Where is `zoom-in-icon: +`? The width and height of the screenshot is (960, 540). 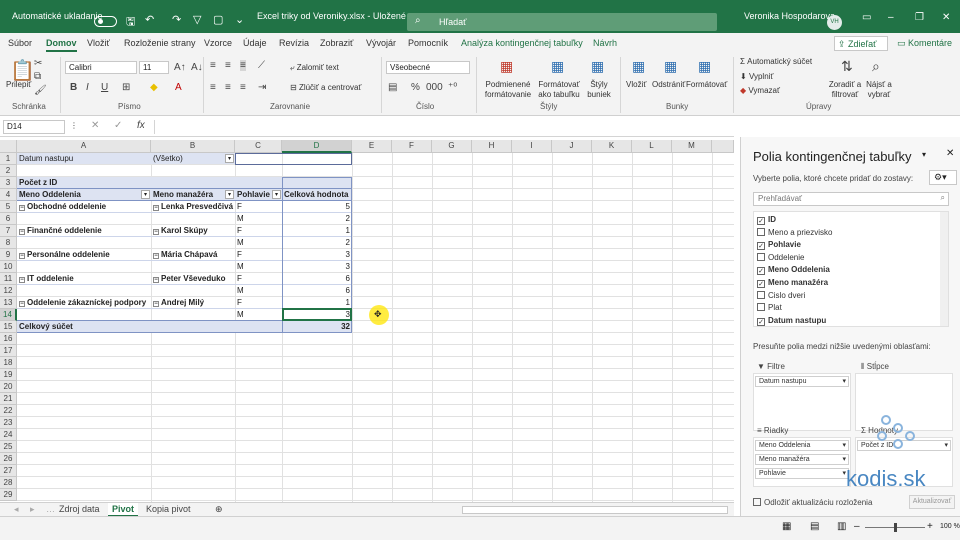
zoom-in-icon: + is located at coordinates (930, 526).